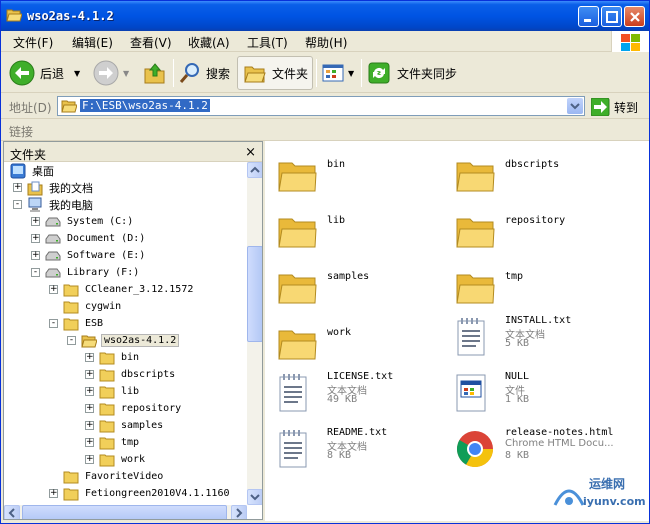  What do you see at coordinates (33, 42) in the screenshot?
I see `menu-file: 文件(F)` at bounding box center [33, 42].